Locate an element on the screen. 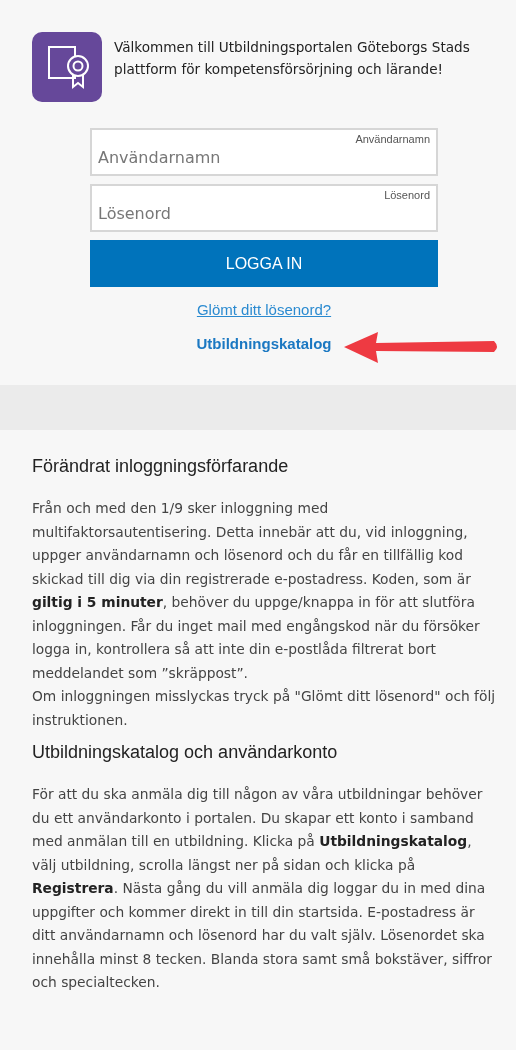  catalog-link: Utbildningskatalog is located at coordinates (264, 343).